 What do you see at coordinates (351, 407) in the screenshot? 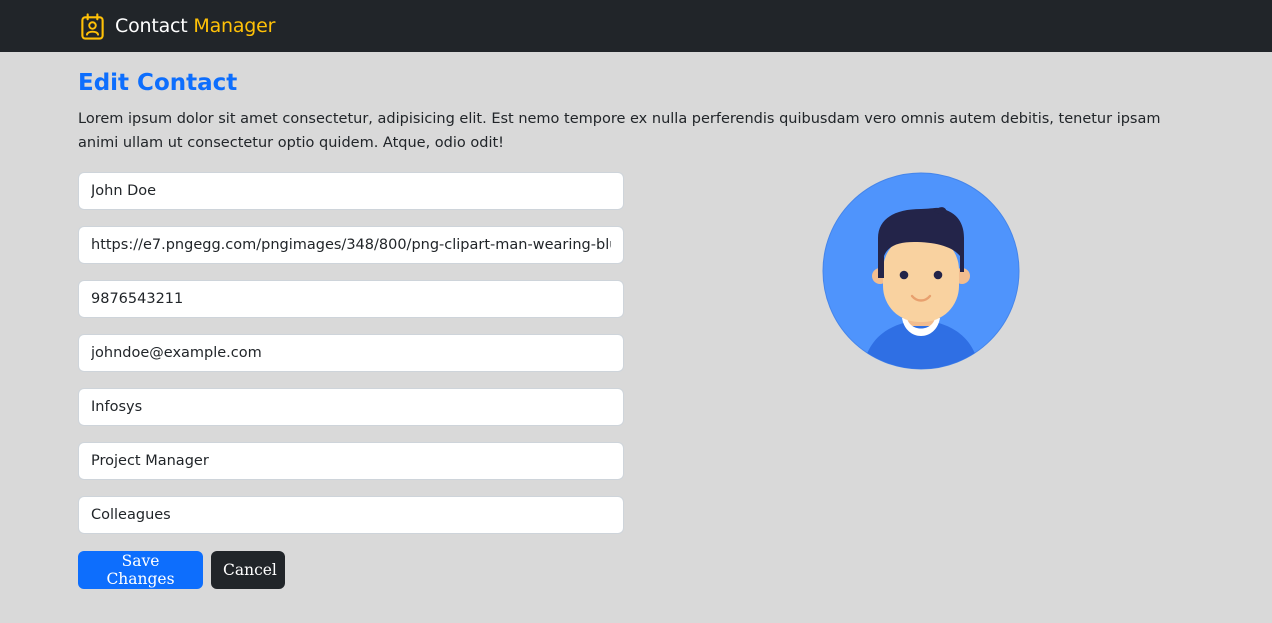
I see `company-input` at bounding box center [351, 407].